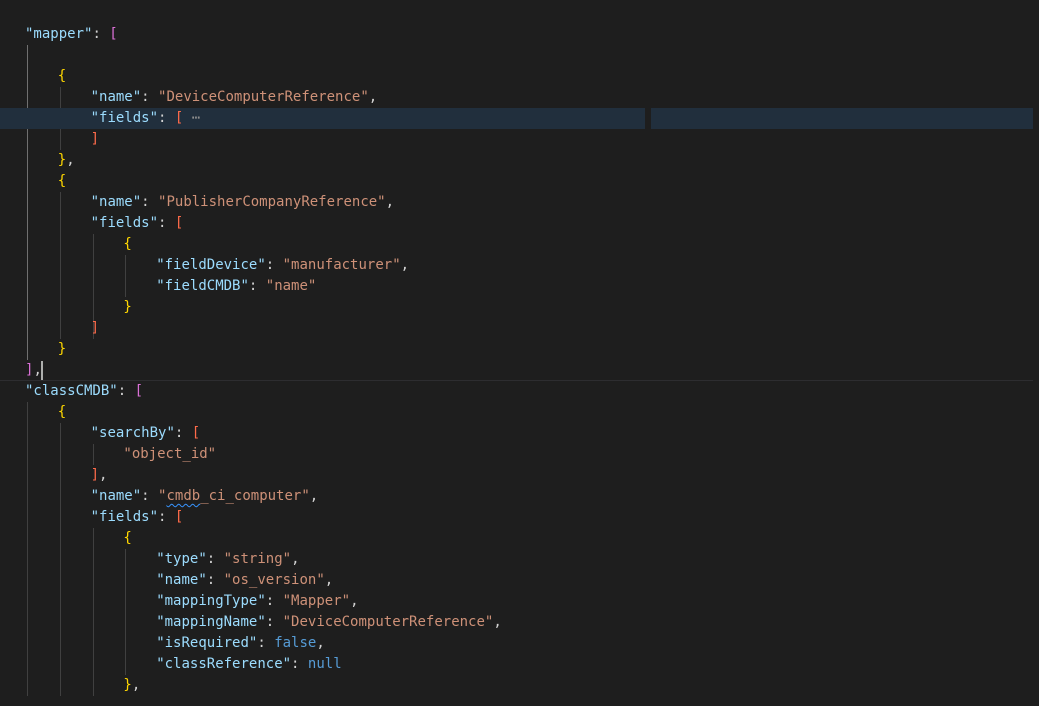 The image size is (1039, 706). Describe the element at coordinates (207, 643) in the screenshot. I see `code-token: "isRequired"` at that location.